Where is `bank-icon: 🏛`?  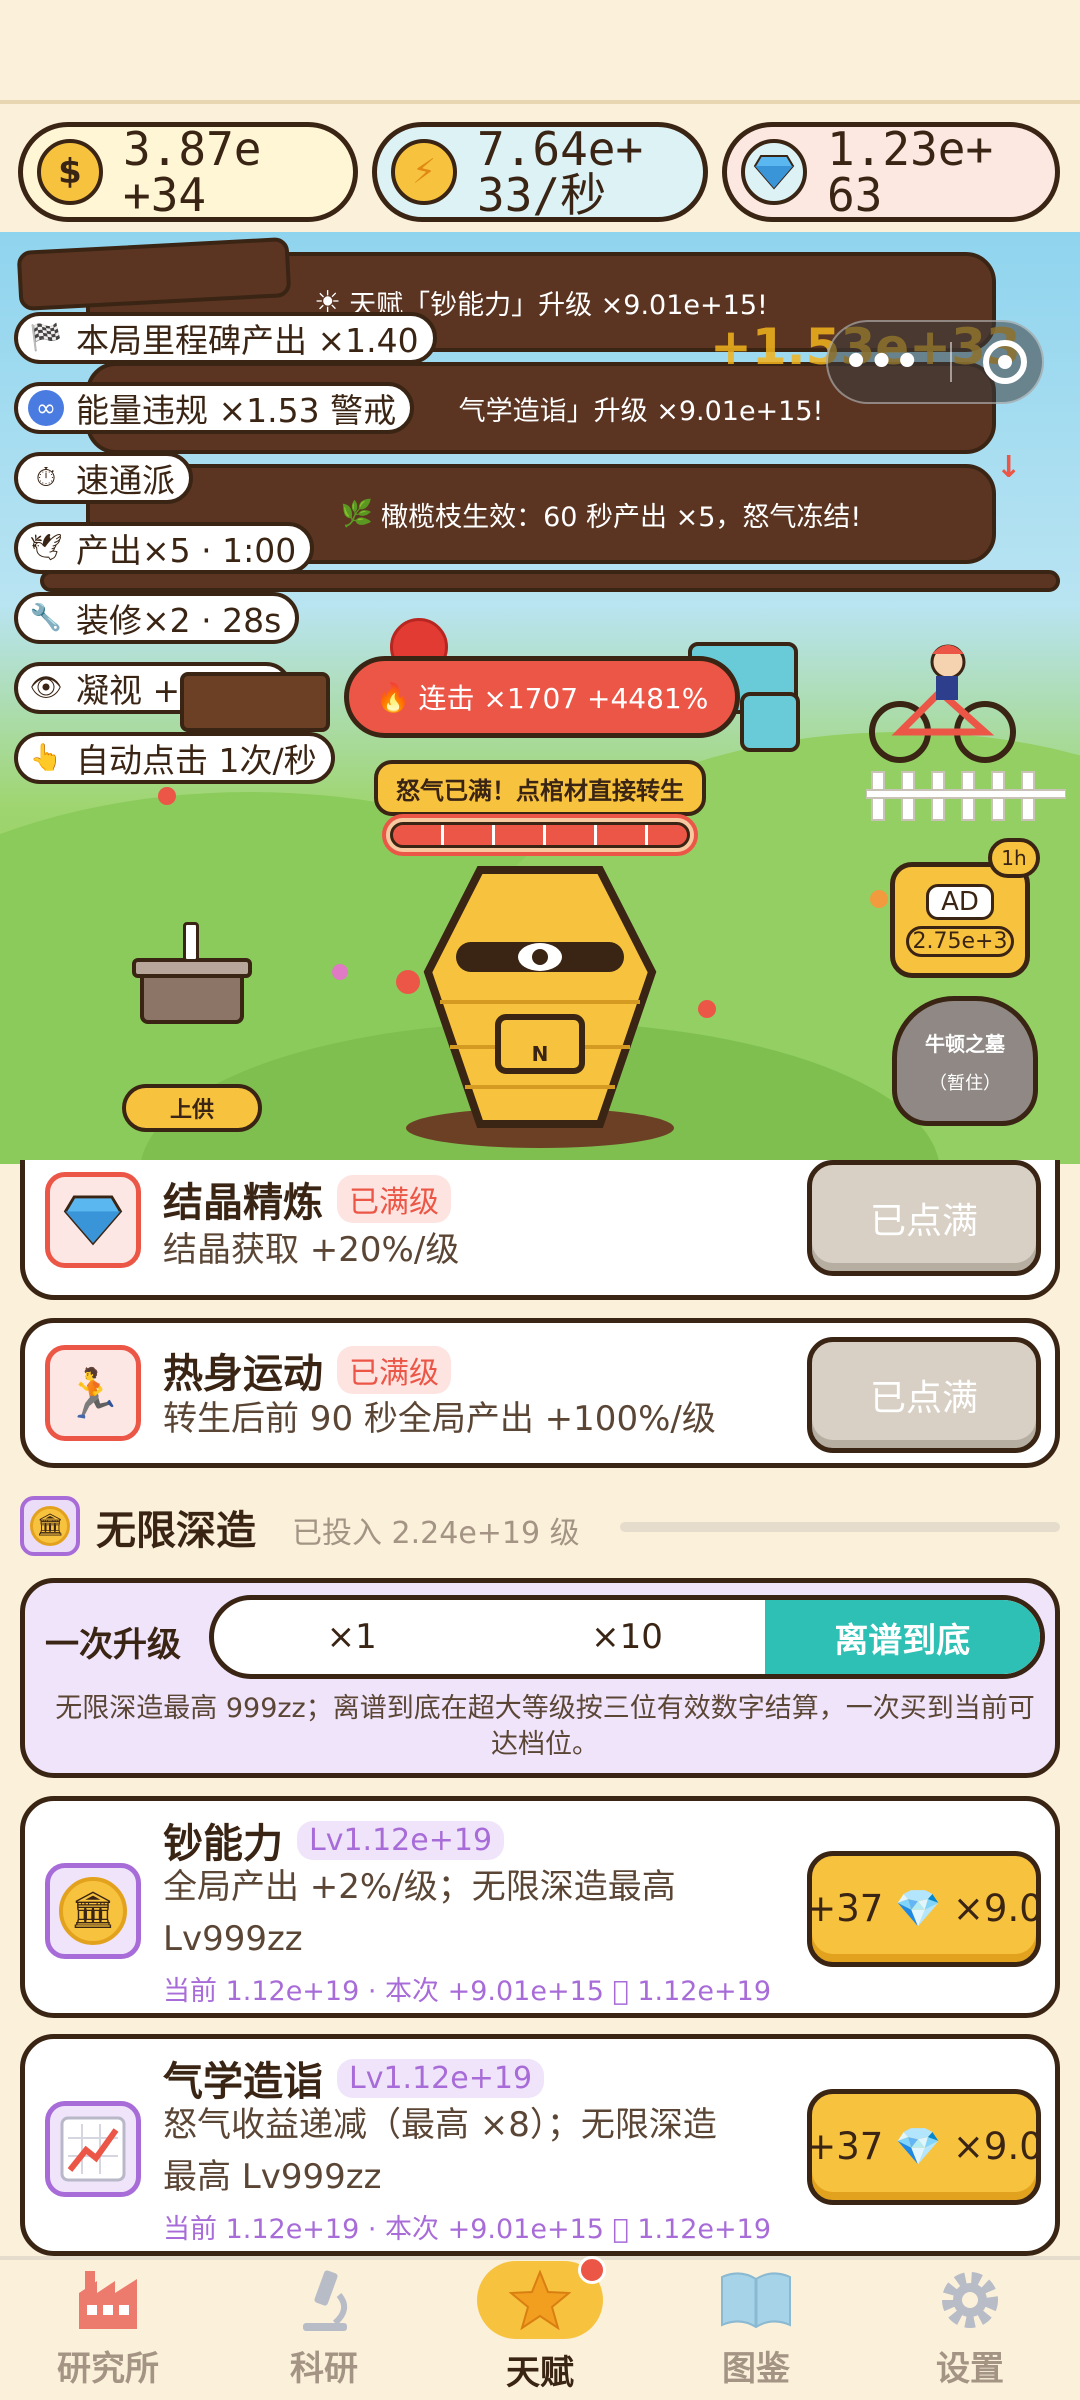
bank-icon: 🏛 is located at coordinates (93, 1911).